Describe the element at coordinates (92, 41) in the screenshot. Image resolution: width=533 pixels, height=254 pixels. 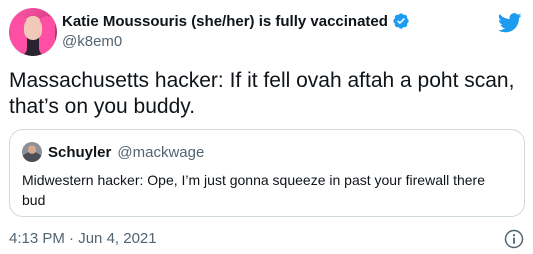
I see `author-handle: @k8em0` at that location.